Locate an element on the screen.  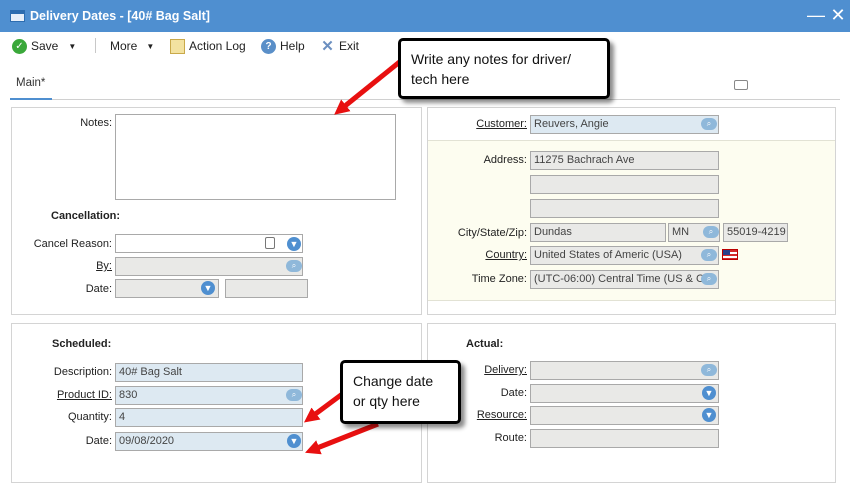
change-callout-line1: Change date is located at coordinates (393, 381).